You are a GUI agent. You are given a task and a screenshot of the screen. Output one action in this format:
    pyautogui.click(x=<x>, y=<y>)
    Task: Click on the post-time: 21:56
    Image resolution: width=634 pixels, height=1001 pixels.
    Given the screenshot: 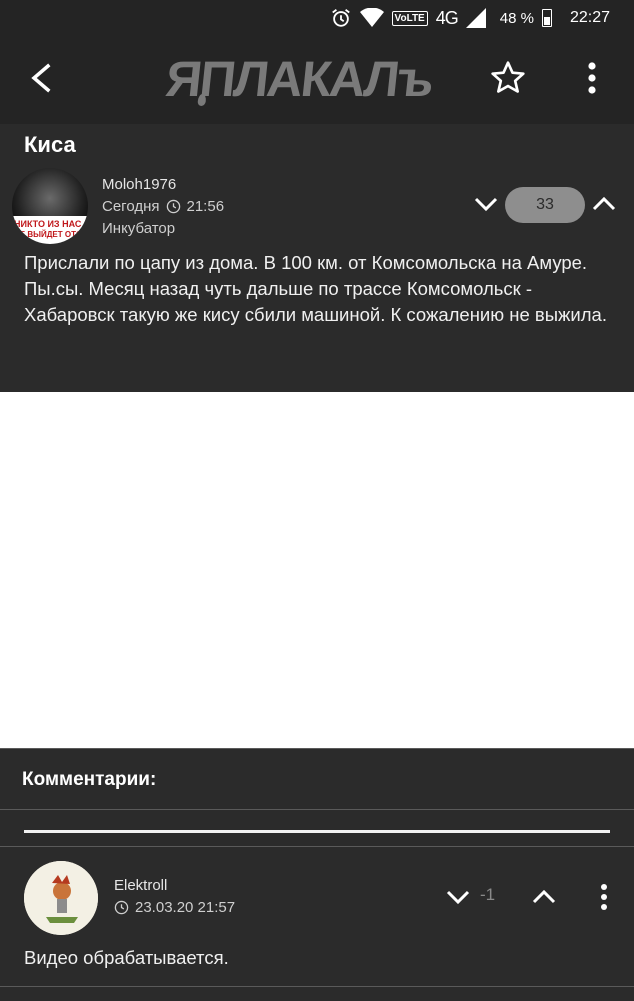 What is the action you would take?
    pyautogui.click(x=205, y=206)
    